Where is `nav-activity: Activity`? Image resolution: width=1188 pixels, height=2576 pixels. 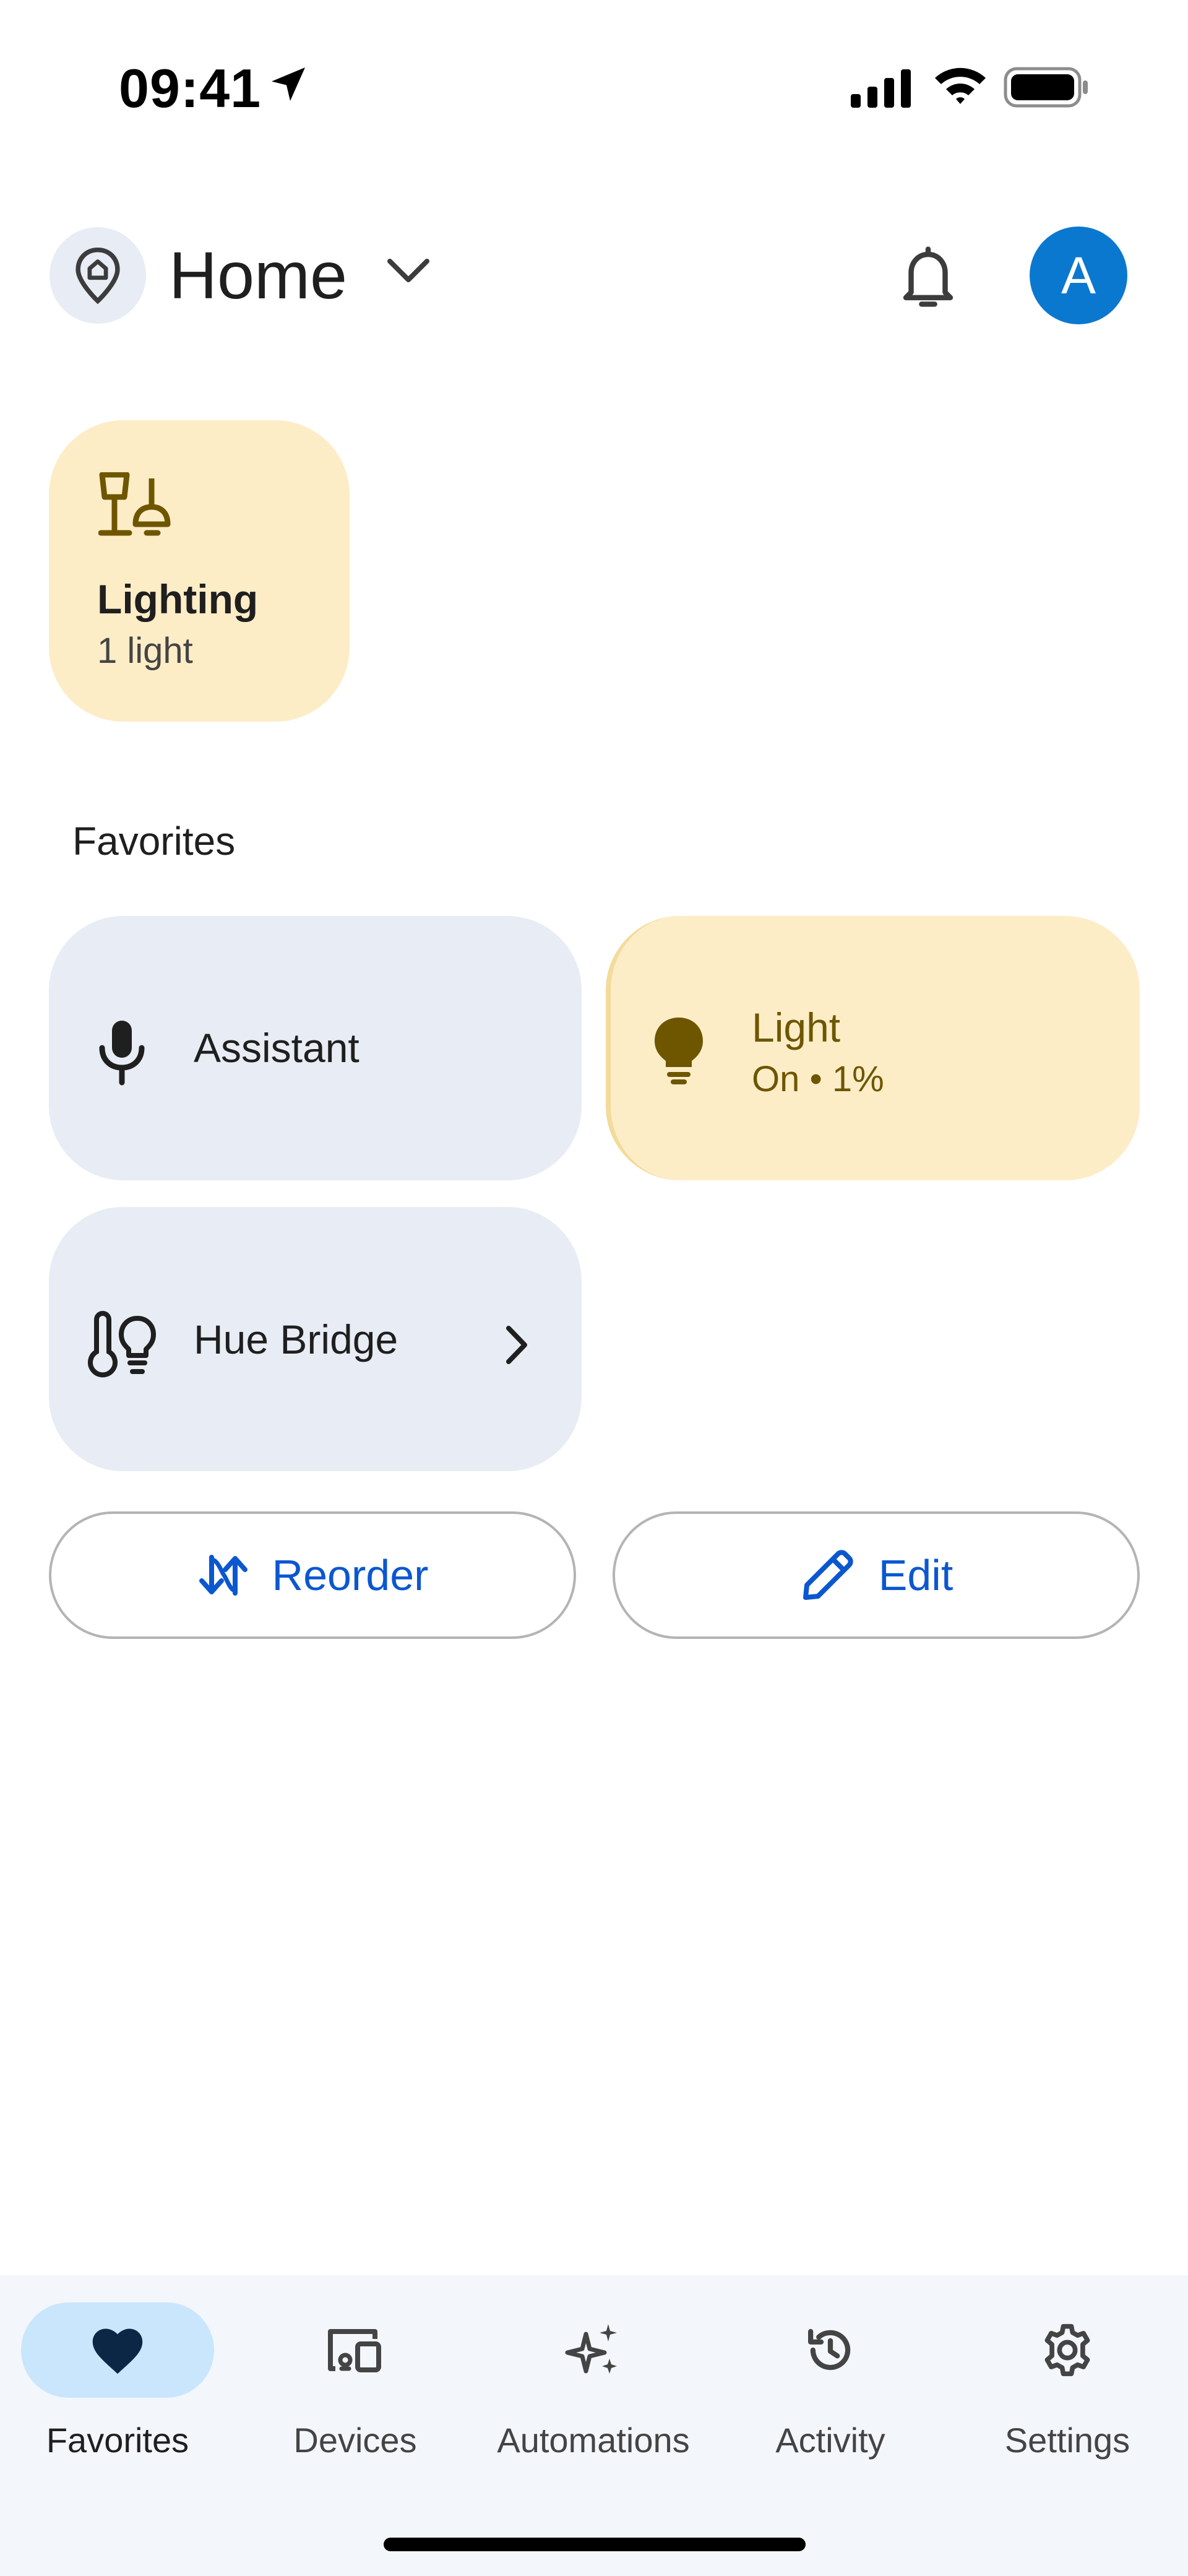
nav-activity: Activity is located at coordinates (830, 2389).